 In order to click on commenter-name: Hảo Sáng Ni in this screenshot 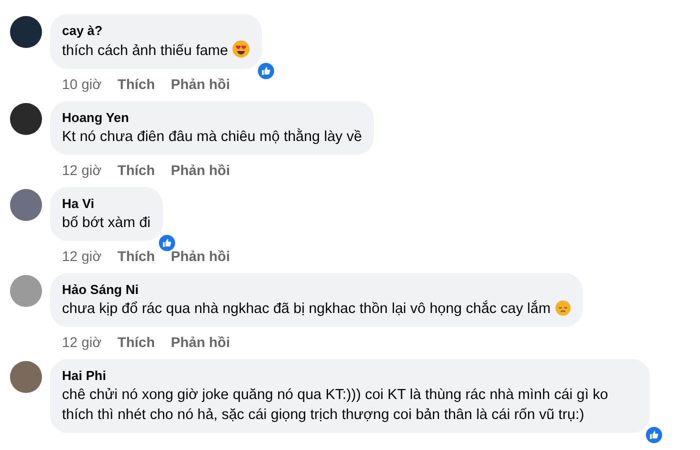, I will do `click(316, 290)`.